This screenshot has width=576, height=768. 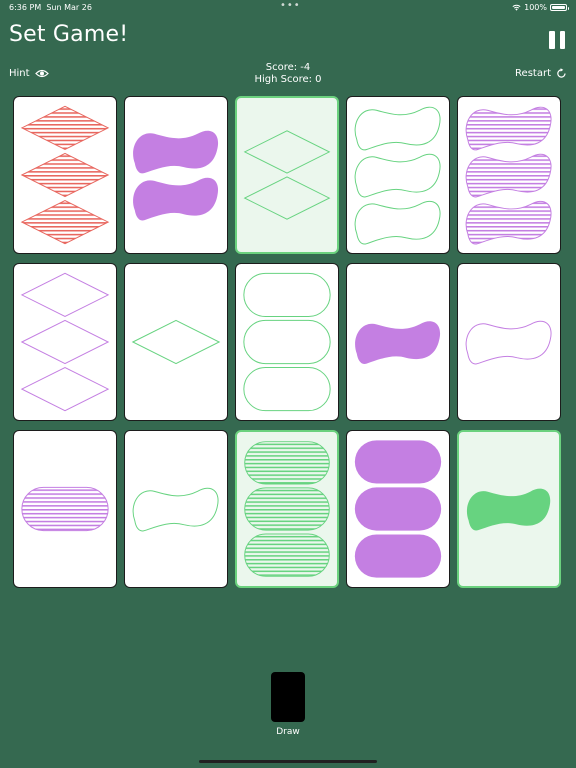 What do you see at coordinates (559, 7) in the screenshot?
I see `battery-icon` at bounding box center [559, 7].